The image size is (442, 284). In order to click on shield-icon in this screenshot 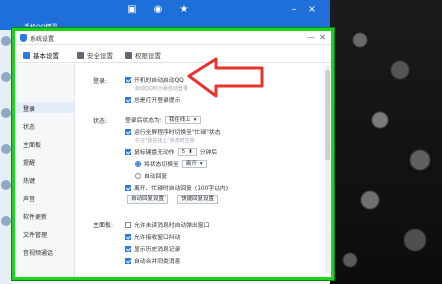, I will do `click(80, 55)`.